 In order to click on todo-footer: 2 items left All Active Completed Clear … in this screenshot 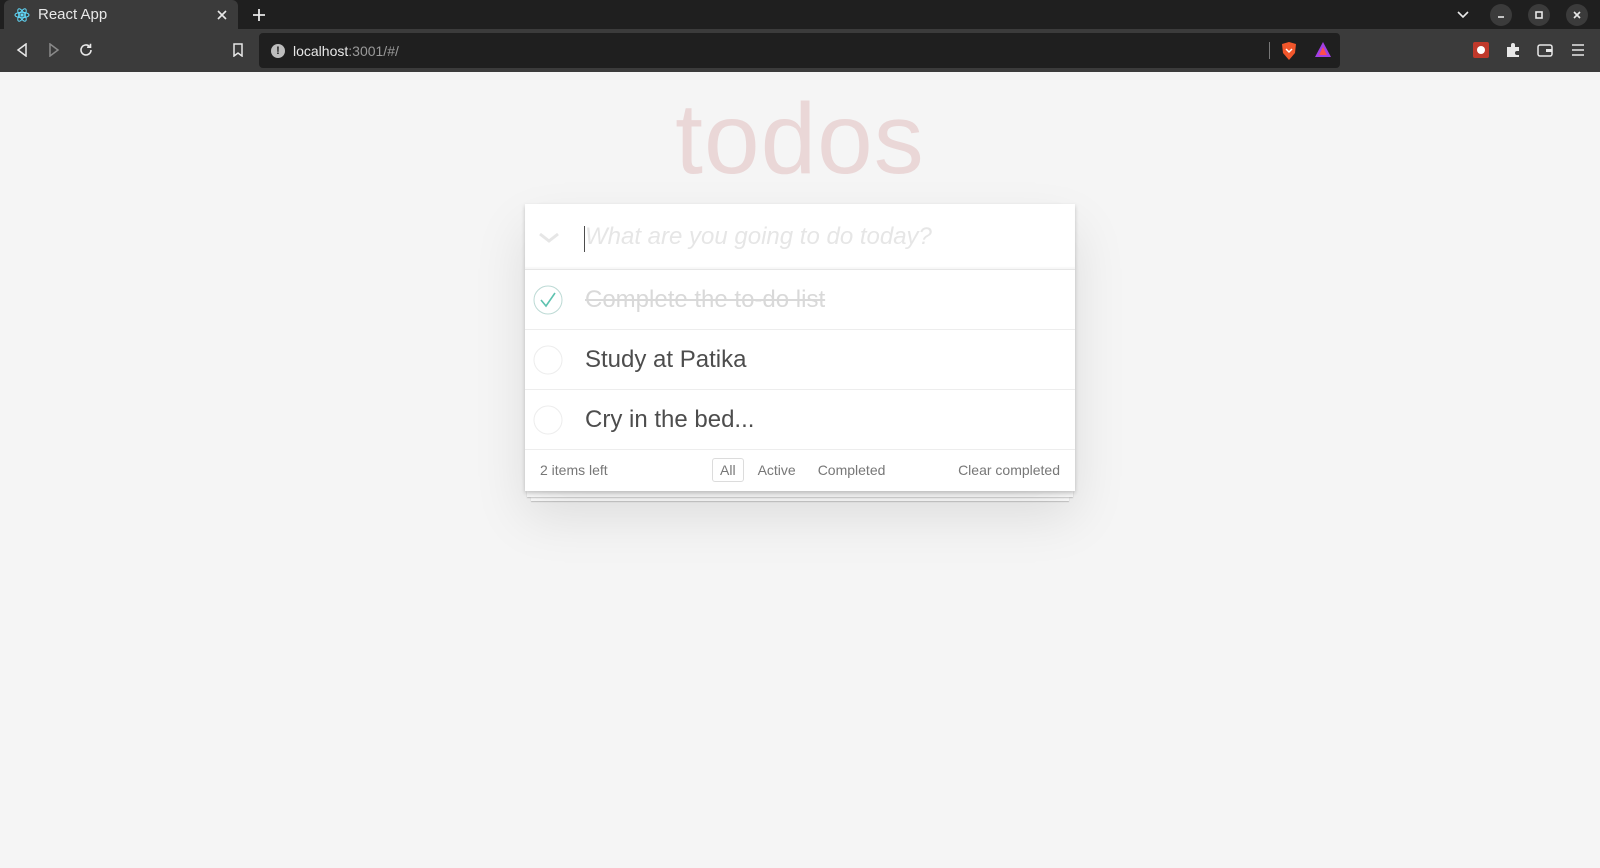, I will do `click(800, 470)`.